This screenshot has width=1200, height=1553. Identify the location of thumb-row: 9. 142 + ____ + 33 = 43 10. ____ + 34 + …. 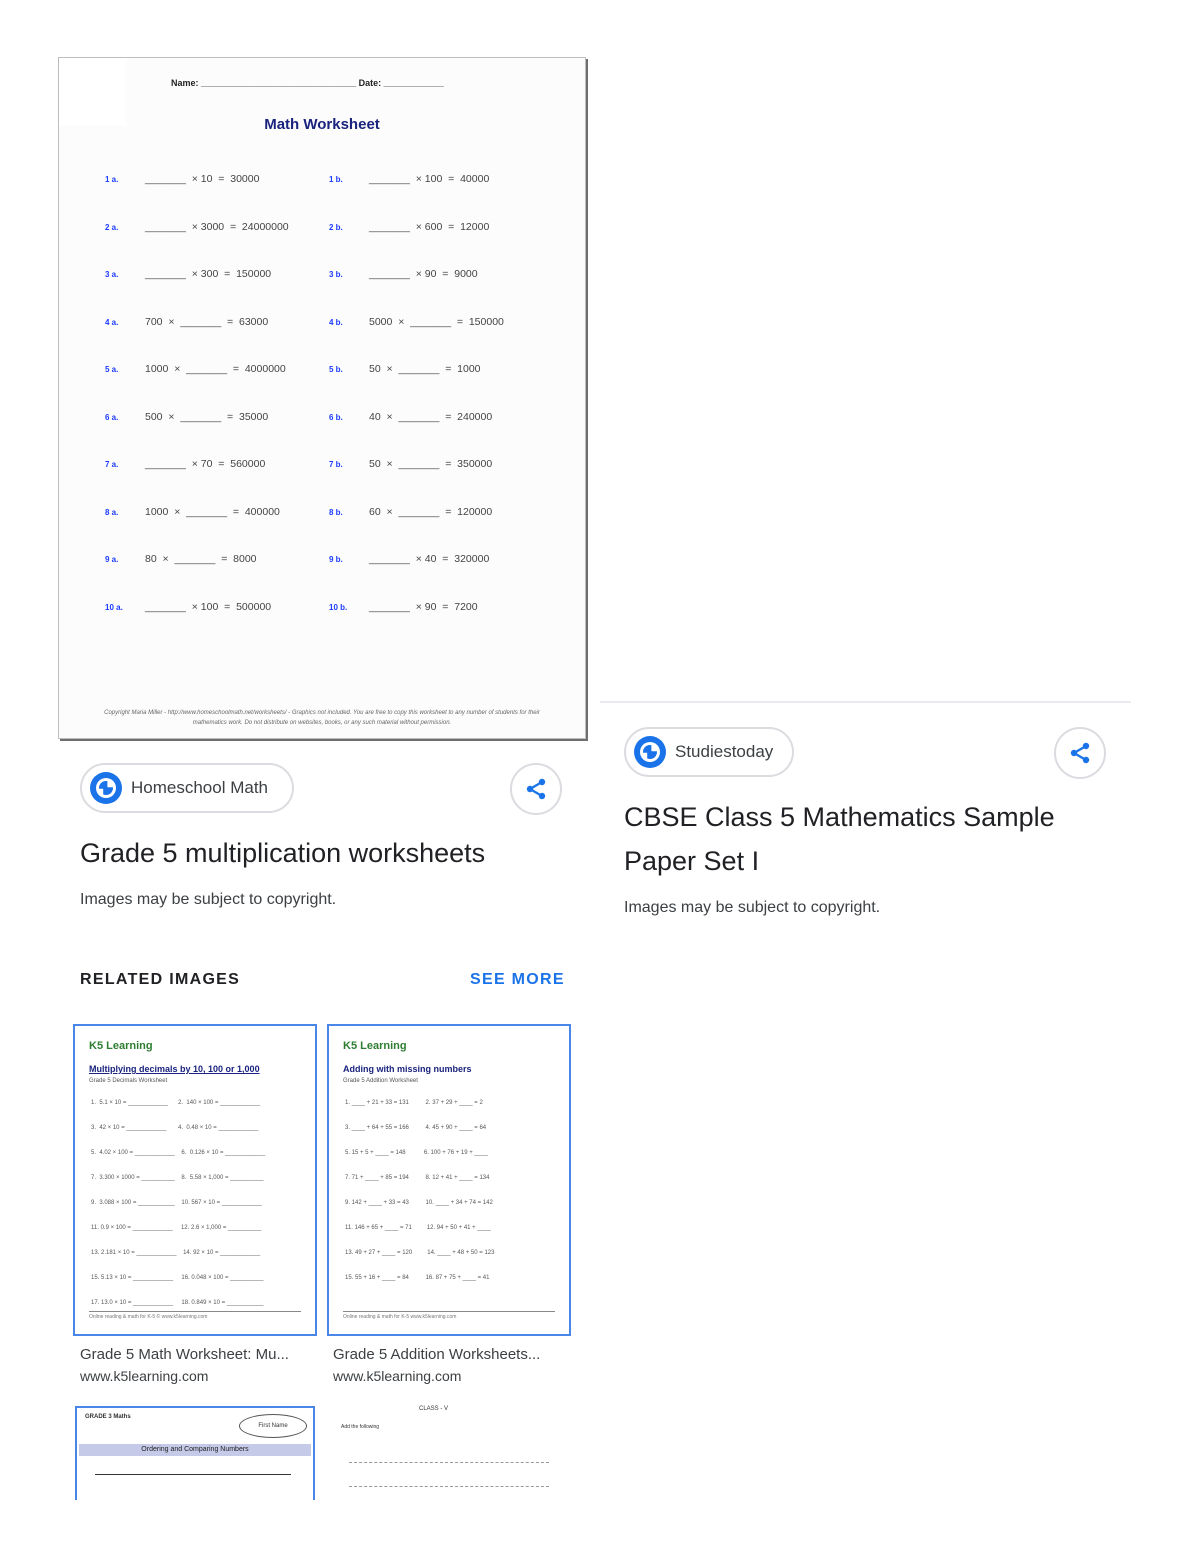
(419, 1203).